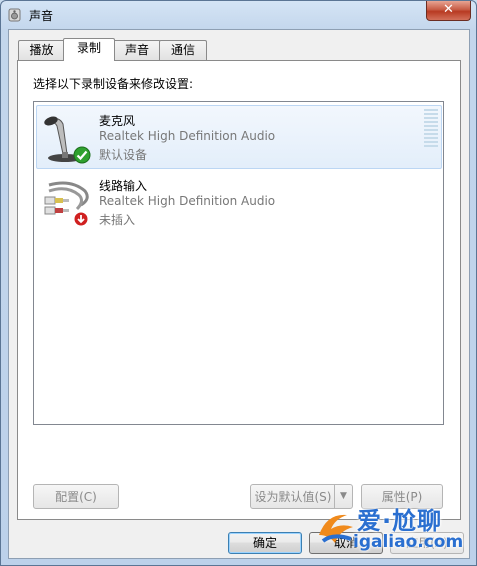 The width and height of the screenshot is (477, 566). I want to click on level-meter, so click(431, 129).